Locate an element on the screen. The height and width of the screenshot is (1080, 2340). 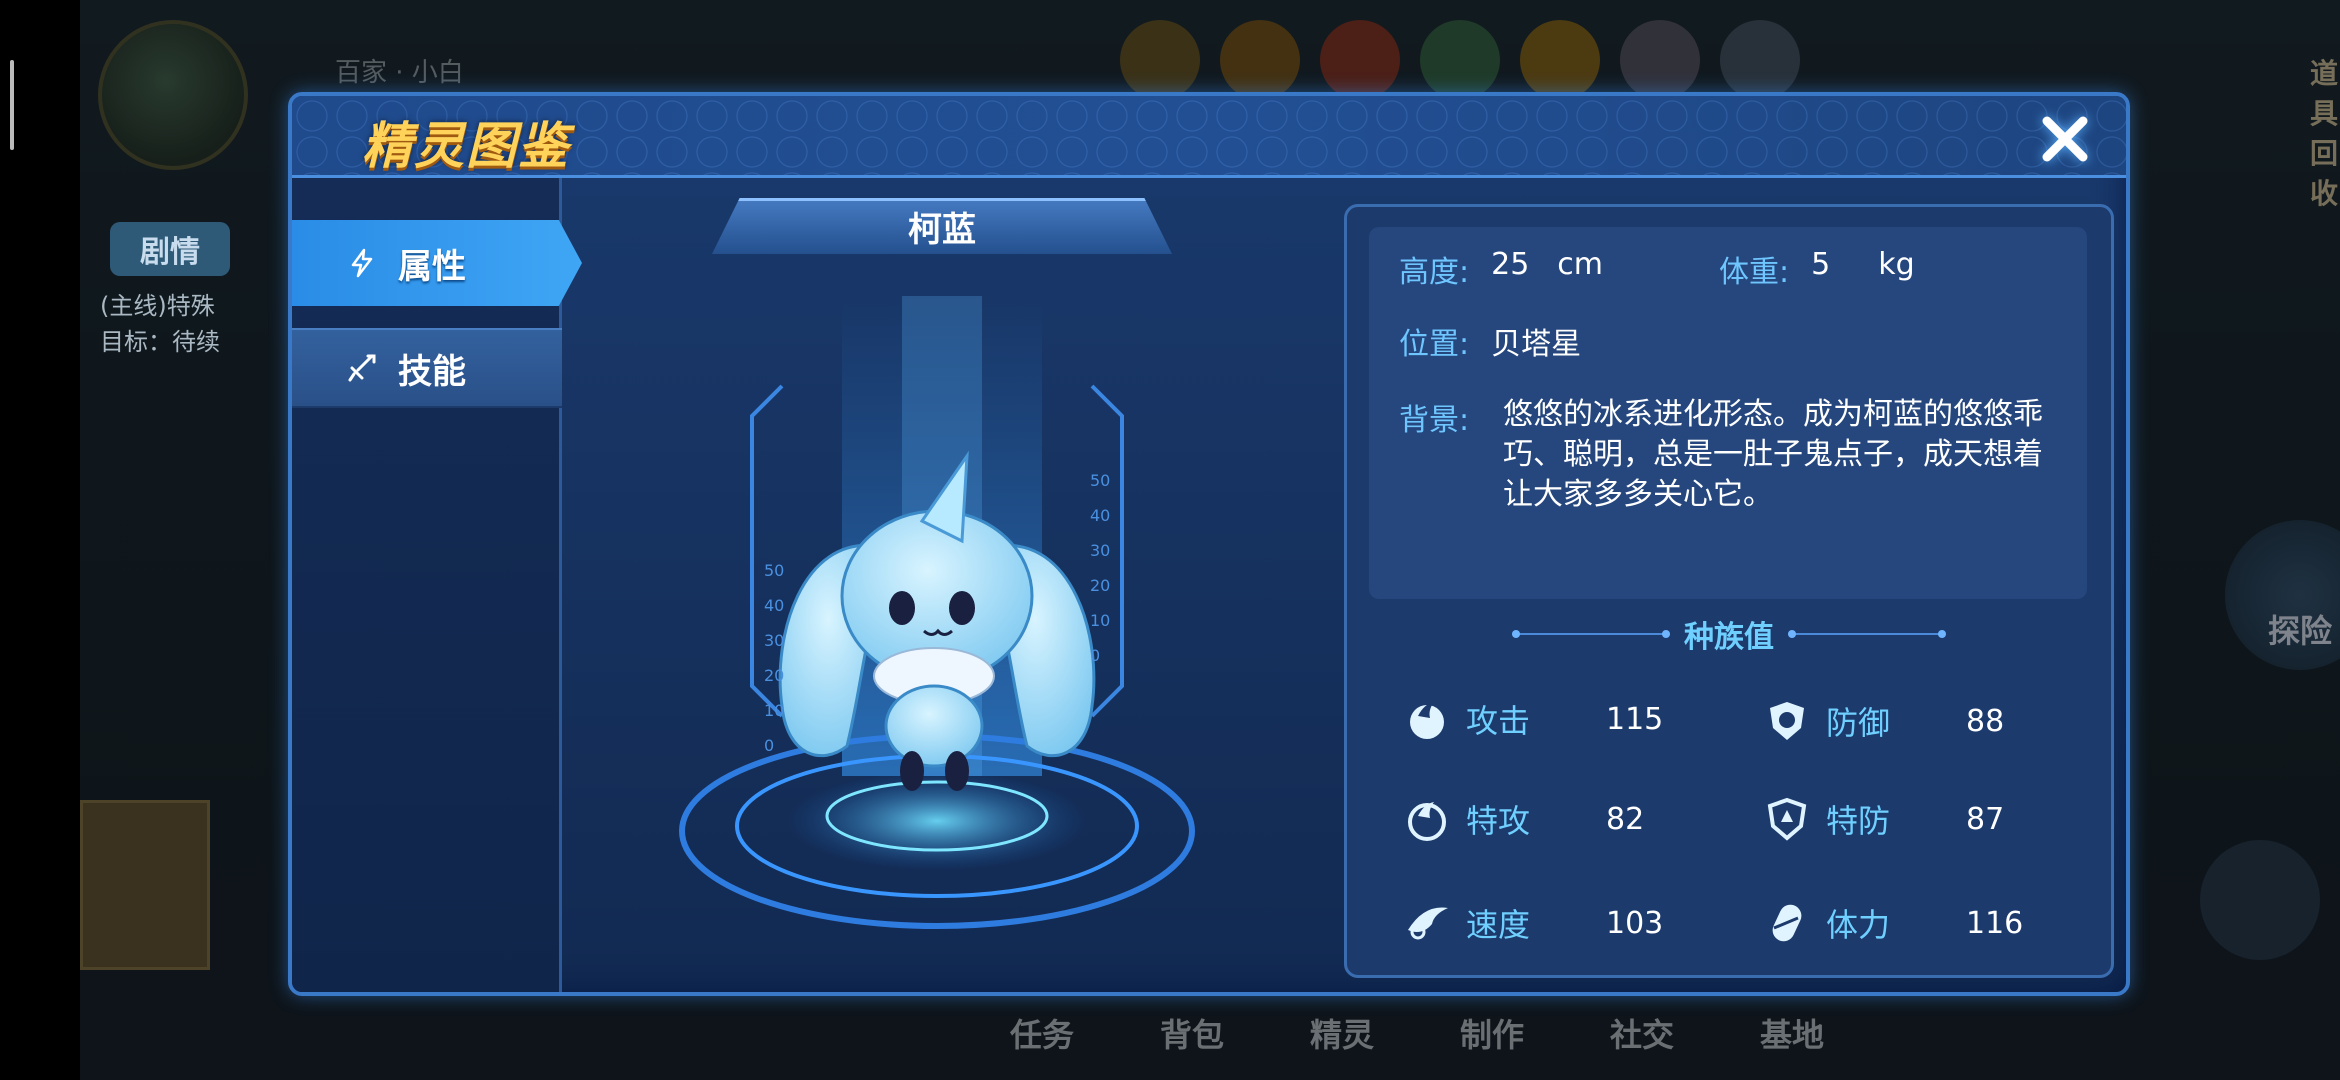
dialog-header: 精灵图鉴 is located at coordinates (1209, 137).